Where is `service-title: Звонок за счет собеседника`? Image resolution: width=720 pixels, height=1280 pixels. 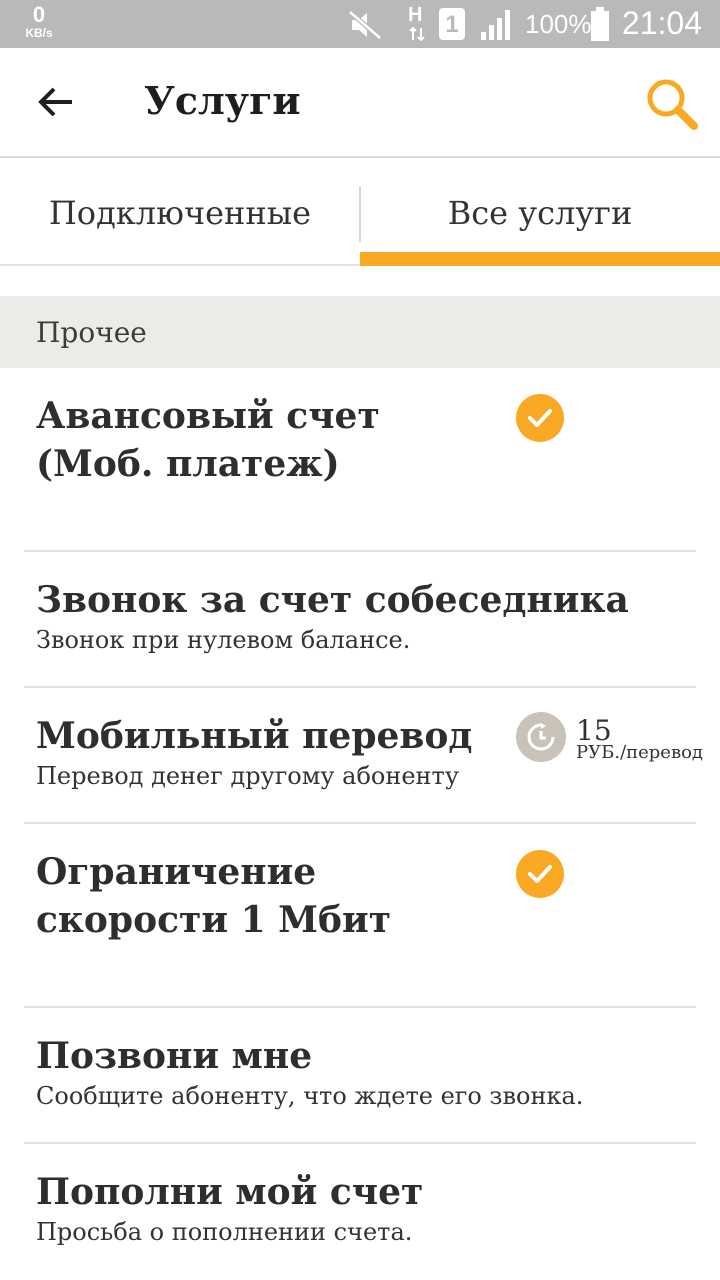
service-title: Звонок за счет собеседника is located at coordinates (332, 600).